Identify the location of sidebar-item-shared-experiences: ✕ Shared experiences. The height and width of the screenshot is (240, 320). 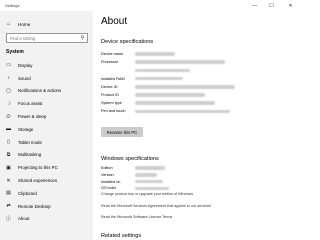
(46, 180).